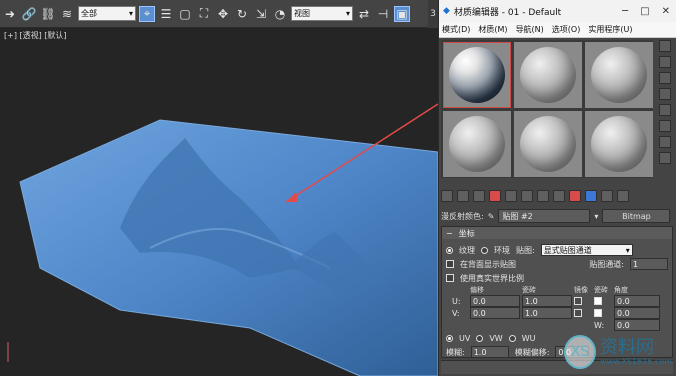  I want to click on u-mirror-checkbox, so click(578, 301).